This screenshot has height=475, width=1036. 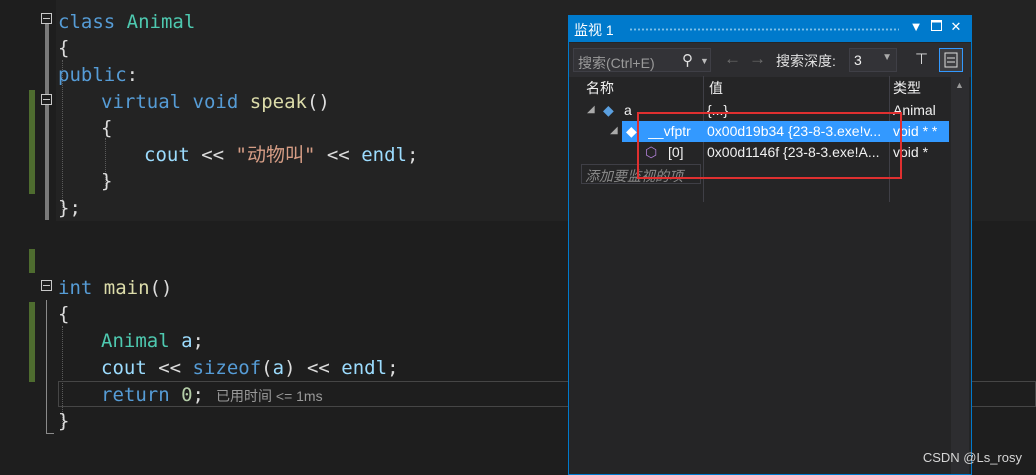 What do you see at coordinates (858, 60) in the screenshot?
I see `search-depth-value: 3` at bounding box center [858, 60].